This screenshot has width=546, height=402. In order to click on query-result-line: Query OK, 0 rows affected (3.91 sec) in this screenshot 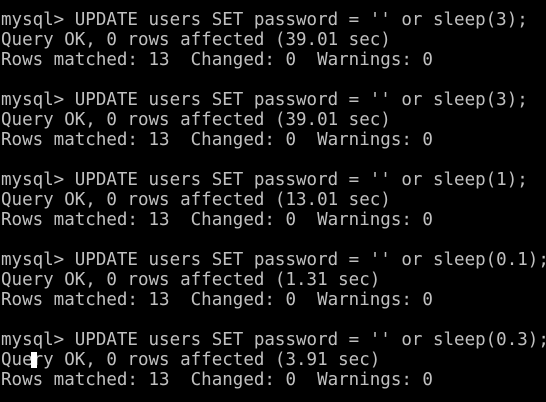, I will do `click(191, 360)`.